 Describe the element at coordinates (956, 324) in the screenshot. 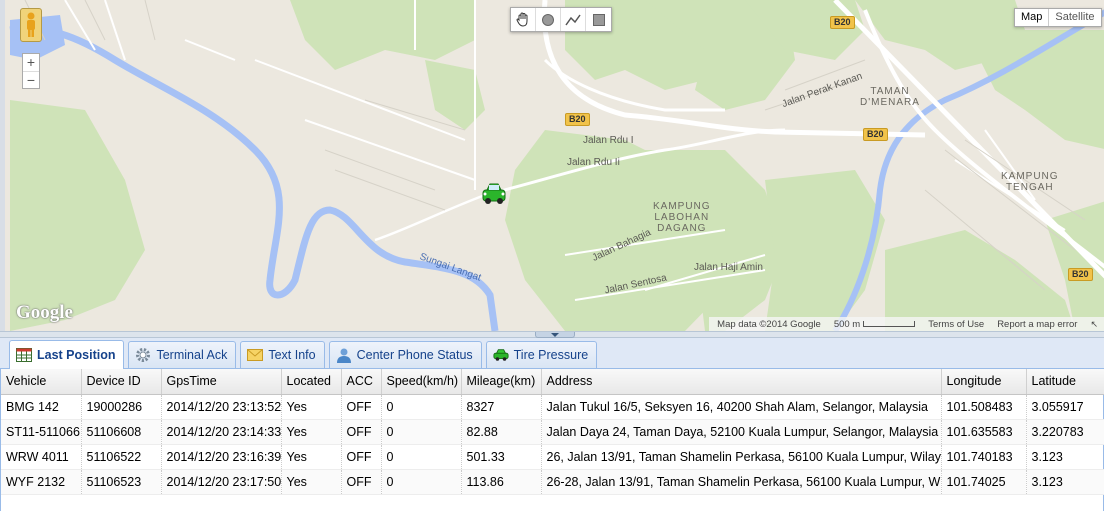

I see `terms-link: Terms of Use` at that location.